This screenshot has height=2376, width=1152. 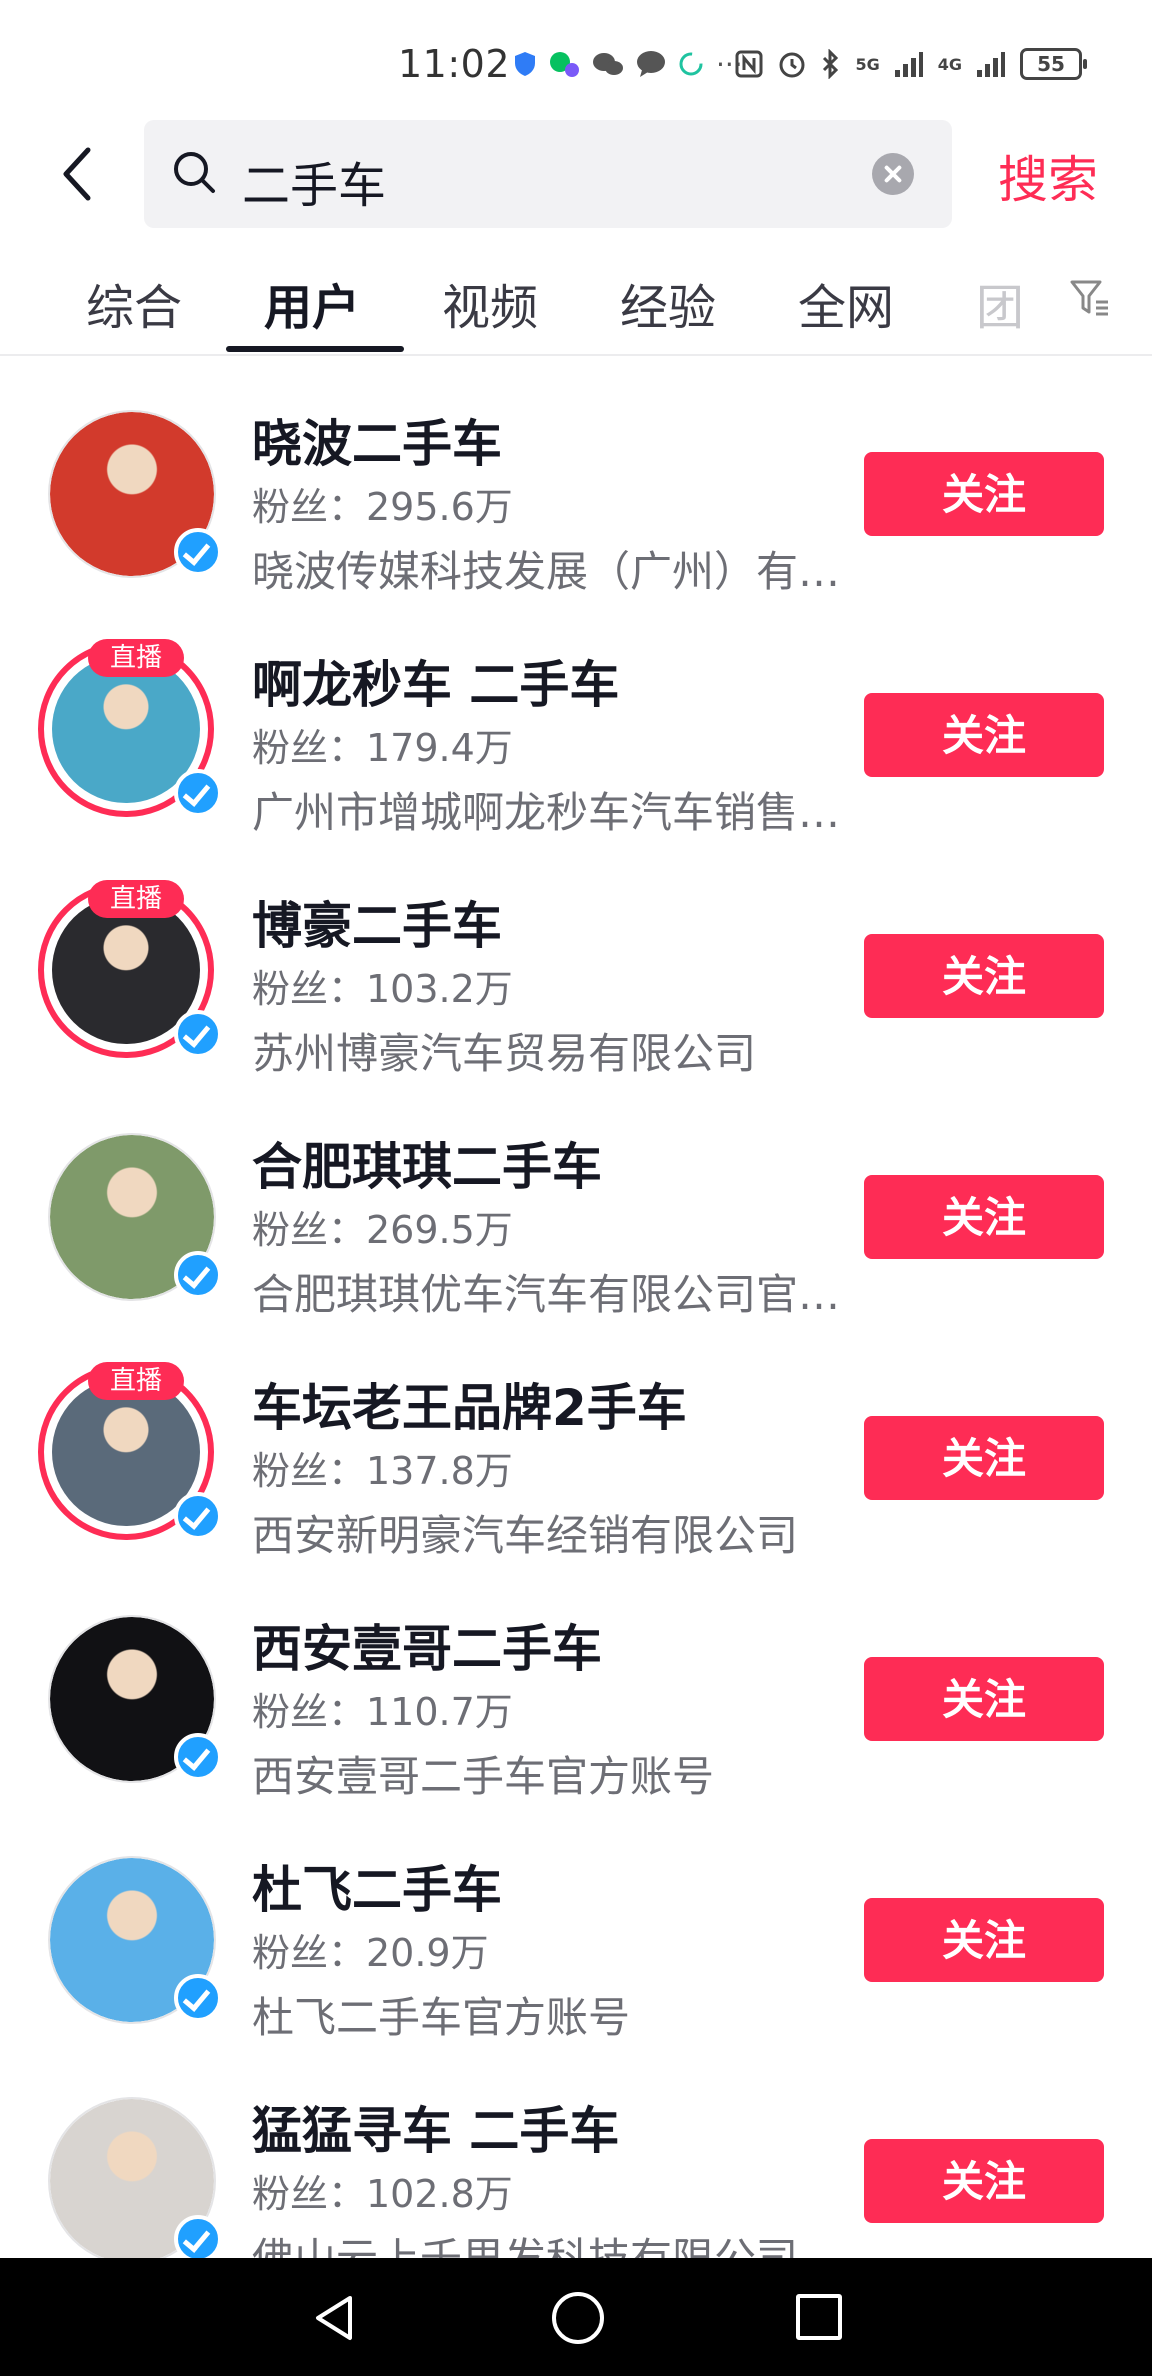 I want to click on user-name: 合肥琪琪二手车, so click(x=427, y=1163).